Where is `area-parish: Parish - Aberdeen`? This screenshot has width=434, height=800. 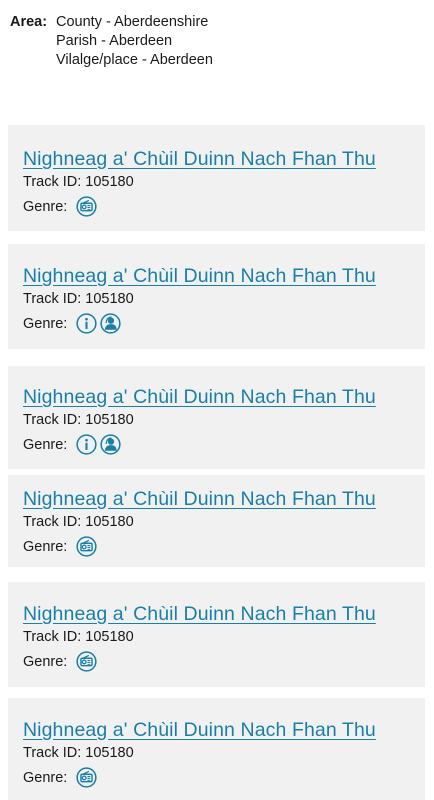
area-parish: Parish - Aberdeen is located at coordinates (114, 41).